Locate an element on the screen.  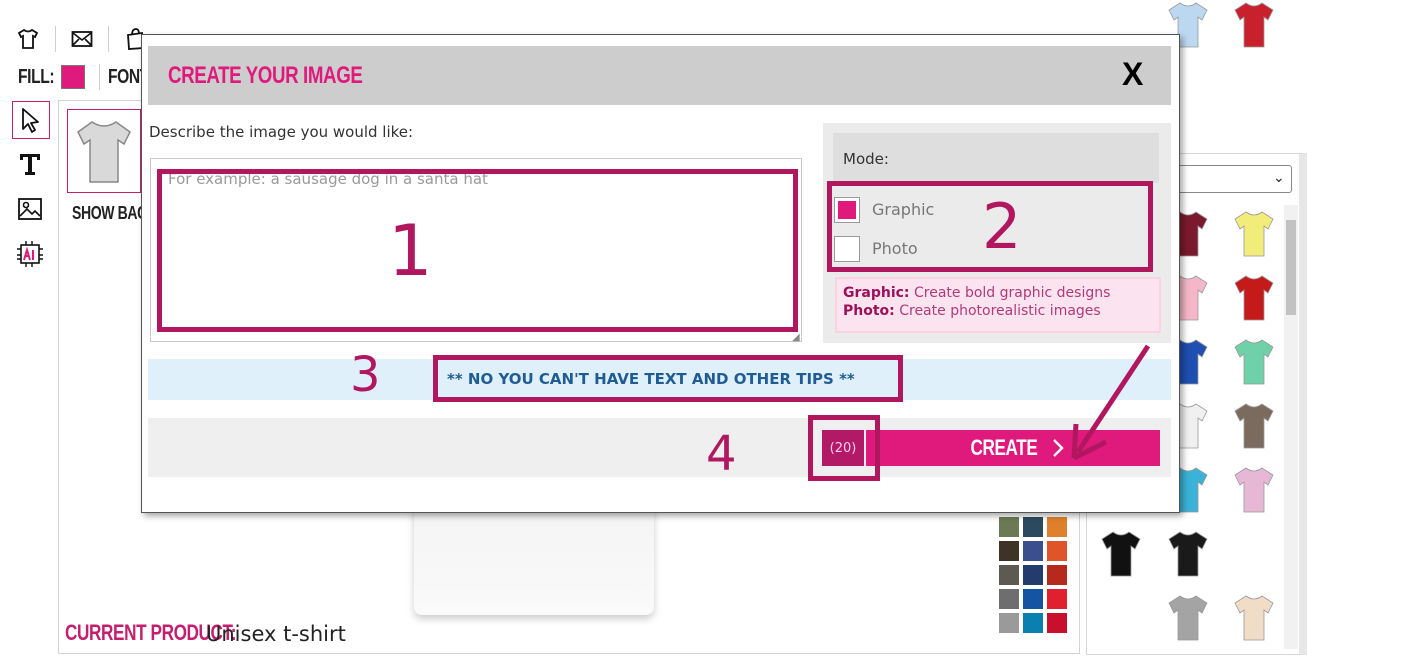
photo-hint-text: Create photorealistic images is located at coordinates (1000, 311).